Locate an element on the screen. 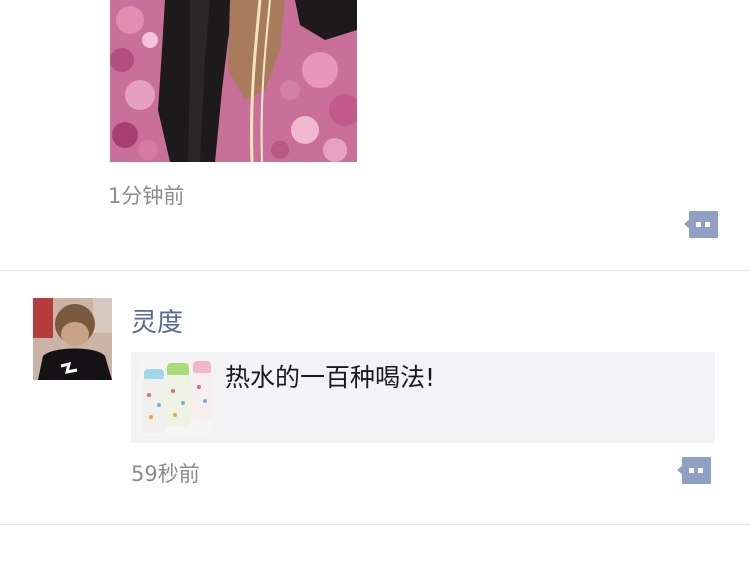  post-timestamp: 59秒前 is located at coordinates (165, 474).